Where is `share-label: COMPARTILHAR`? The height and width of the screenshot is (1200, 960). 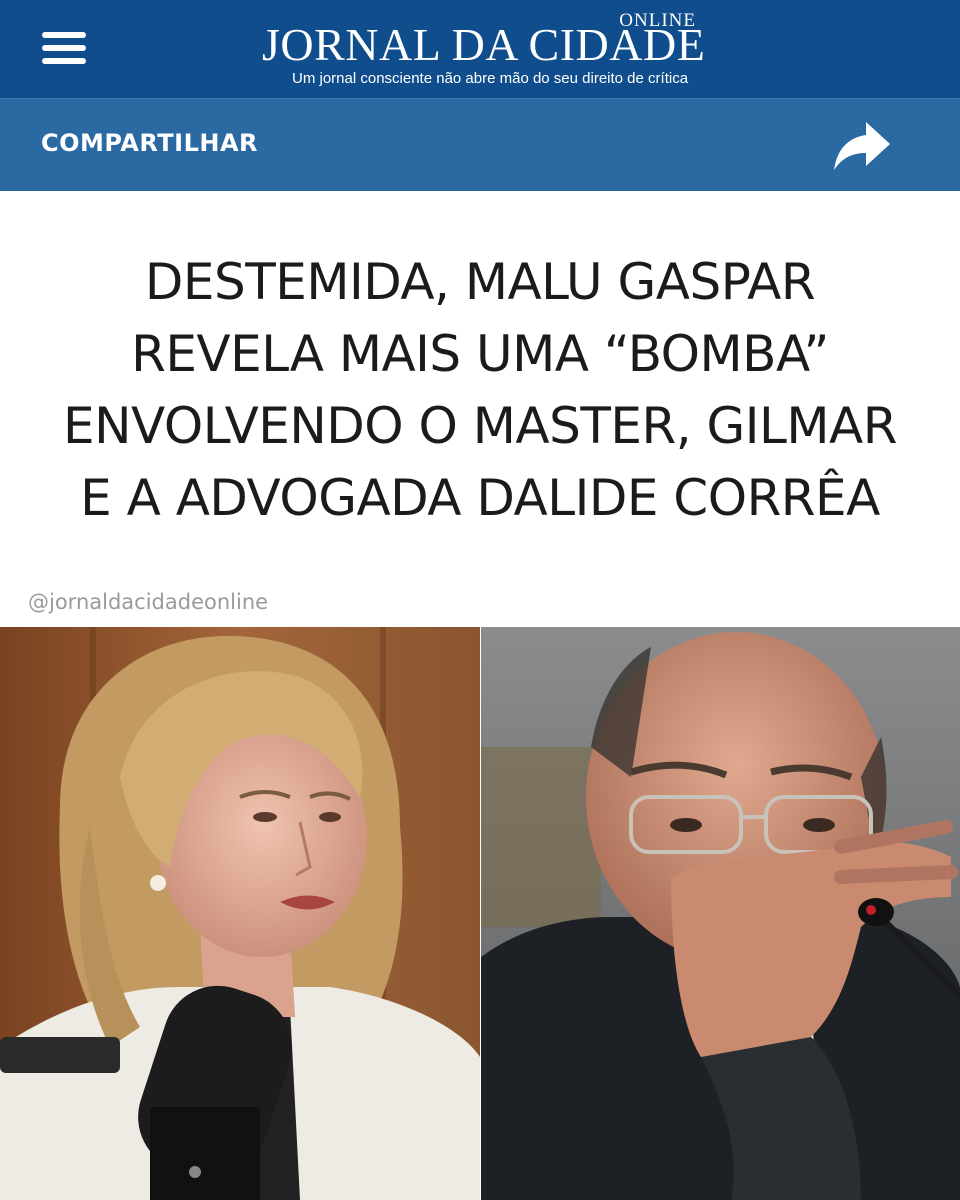 share-label: COMPARTILHAR is located at coordinates (149, 143).